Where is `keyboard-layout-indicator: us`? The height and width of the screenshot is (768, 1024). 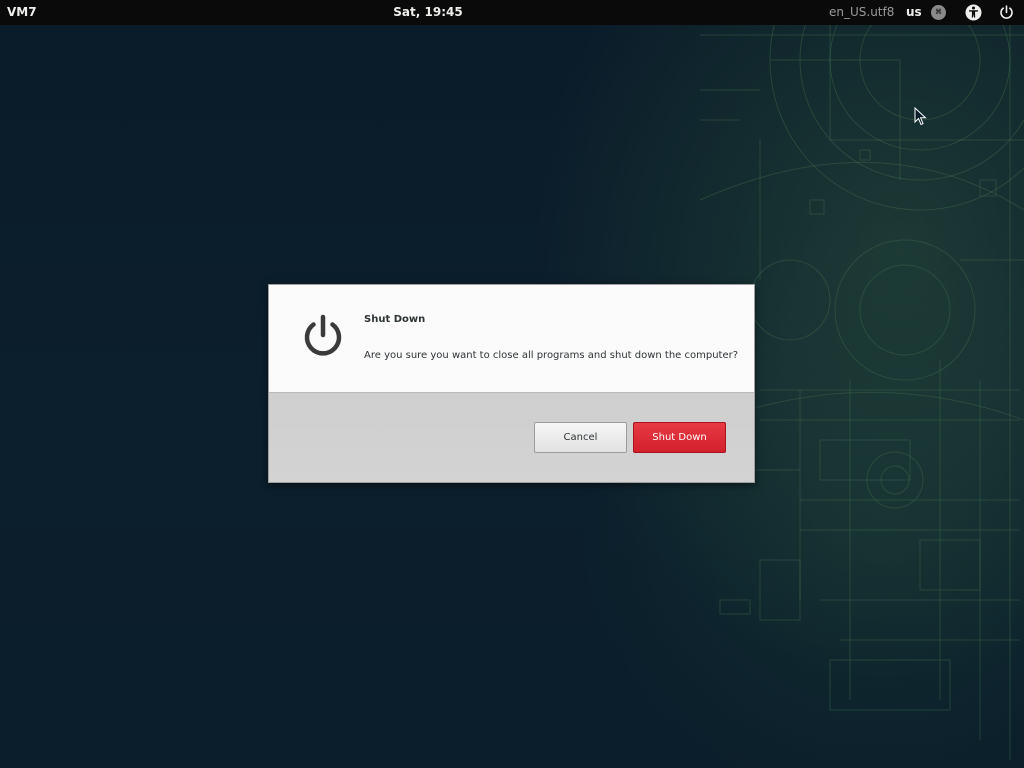
keyboard-layout-indicator: us is located at coordinates (914, 12).